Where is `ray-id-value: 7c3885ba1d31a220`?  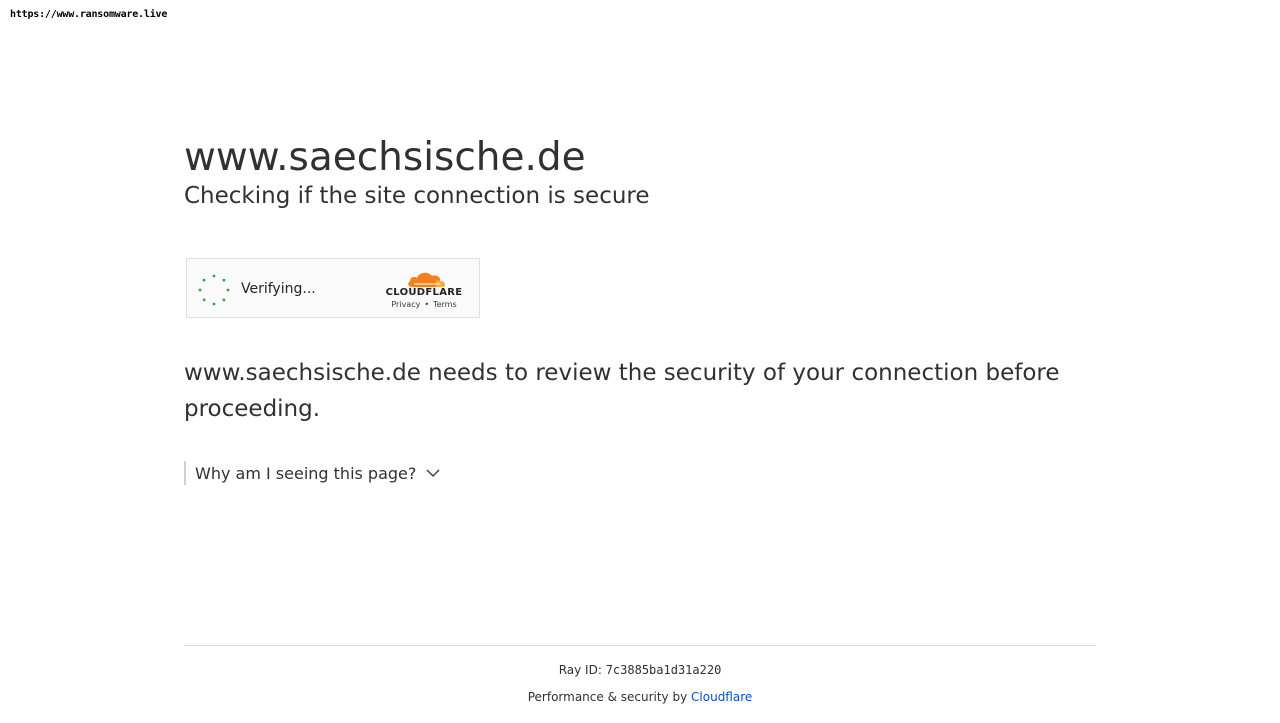
ray-id-value: 7c3885ba1d31a220 is located at coordinates (663, 670).